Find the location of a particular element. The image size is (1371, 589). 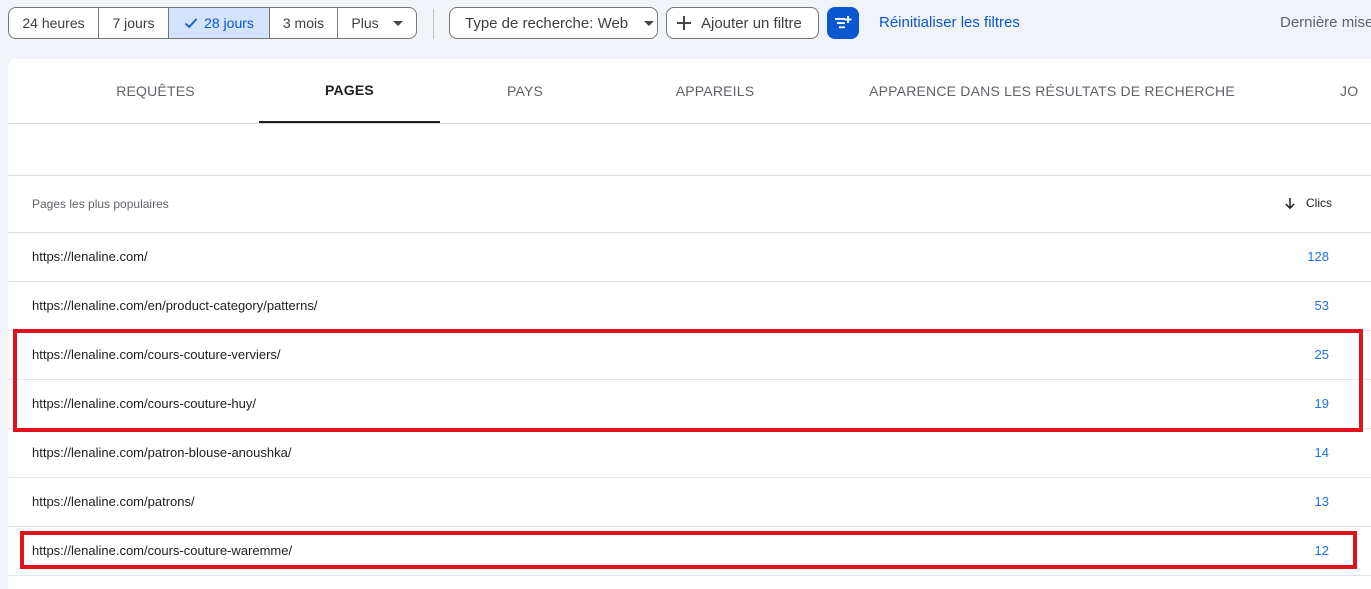

add-filter-label: Ajouter un filtre is located at coordinates (751, 23).